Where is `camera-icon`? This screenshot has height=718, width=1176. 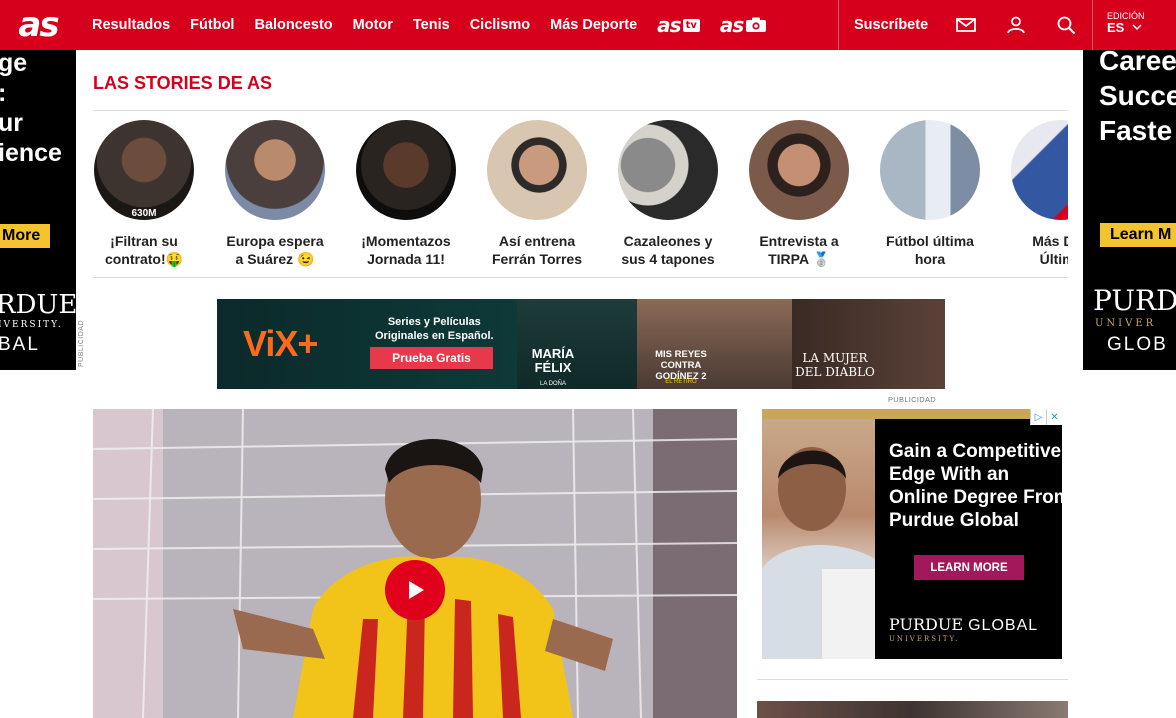
camera-icon is located at coordinates (756, 24).